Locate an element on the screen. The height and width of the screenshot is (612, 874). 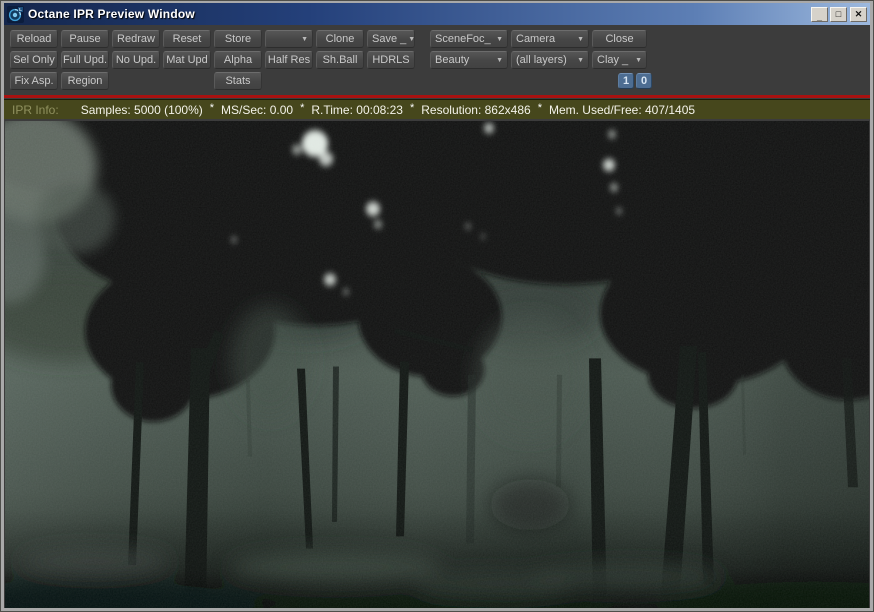
region-button: Region is located at coordinates (85, 81).